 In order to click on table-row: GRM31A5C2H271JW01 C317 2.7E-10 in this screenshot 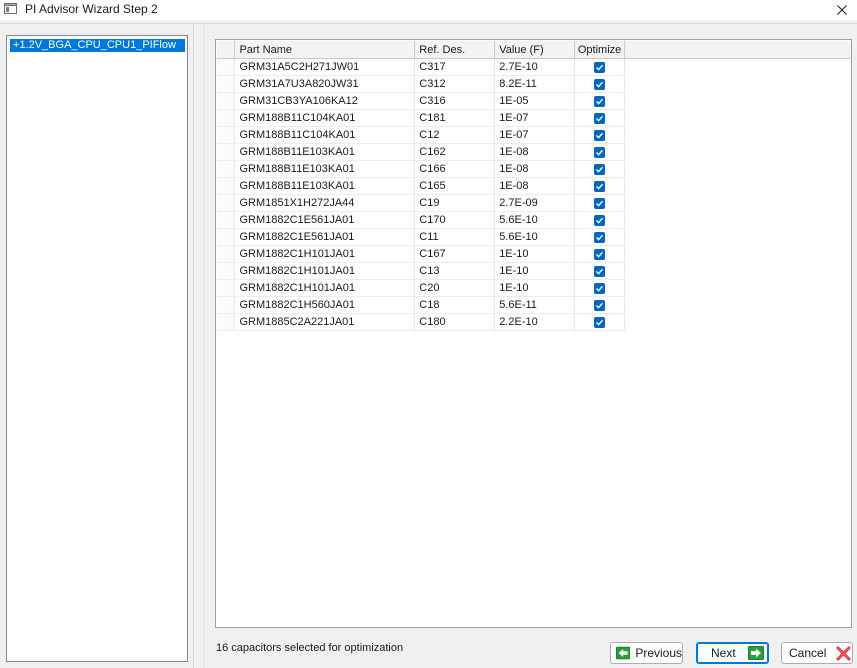, I will do `click(534, 67)`.